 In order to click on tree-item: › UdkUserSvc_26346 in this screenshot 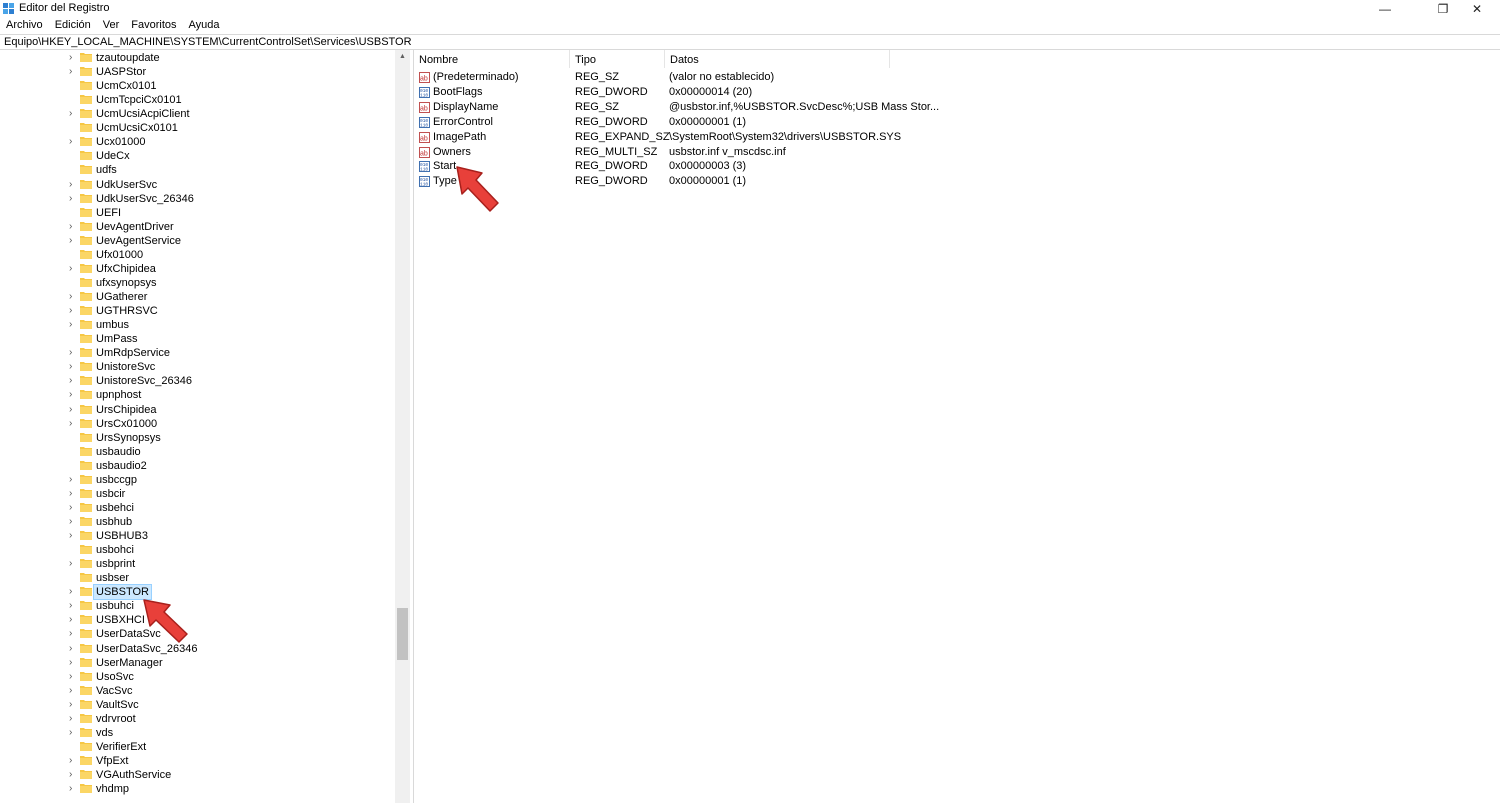, I will do `click(197, 199)`.